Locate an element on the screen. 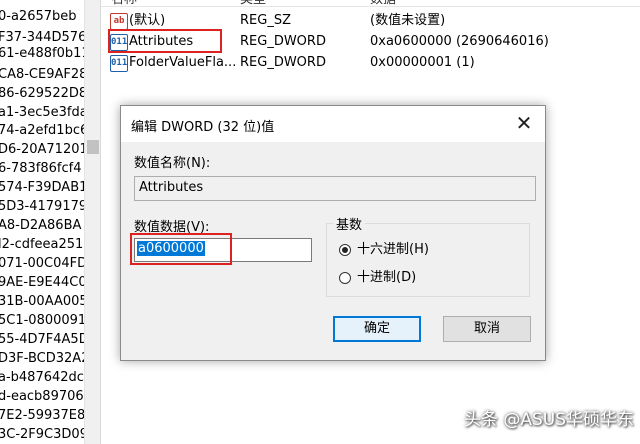 Image resolution: width=640 pixels, height=444 pixels. tree-key: 6-783f86fcf4 is located at coordinates (40, 169).